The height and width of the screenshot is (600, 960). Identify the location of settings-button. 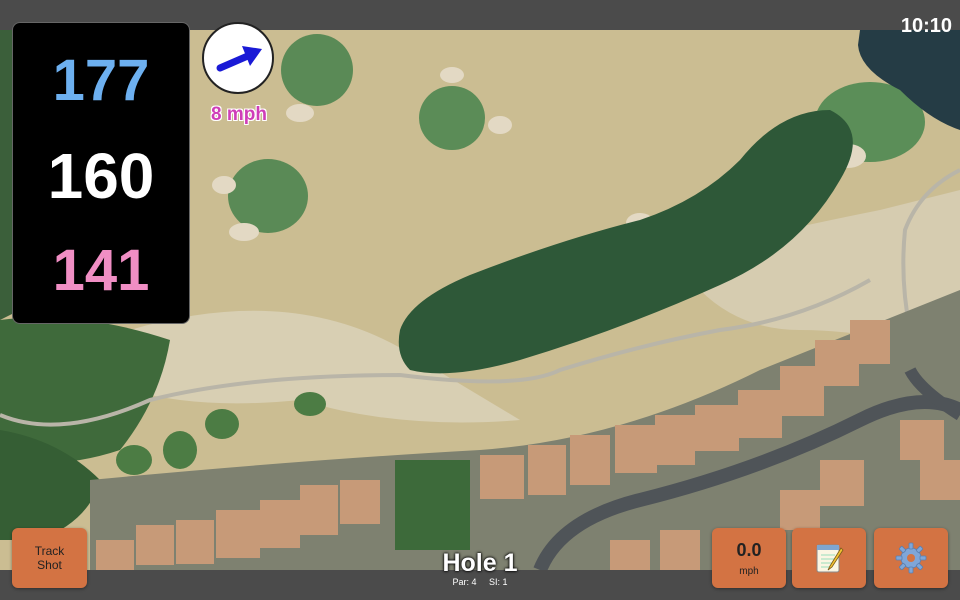
(911, 558).